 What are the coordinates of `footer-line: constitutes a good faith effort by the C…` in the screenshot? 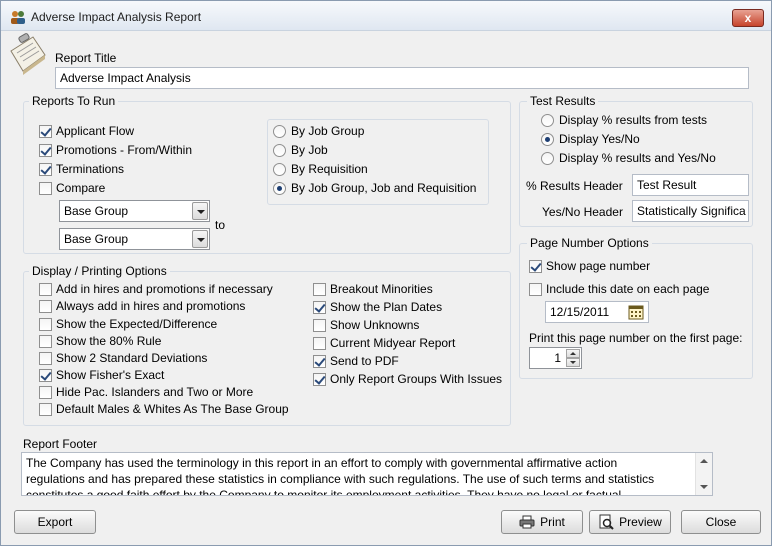 It's located at (324, 492).